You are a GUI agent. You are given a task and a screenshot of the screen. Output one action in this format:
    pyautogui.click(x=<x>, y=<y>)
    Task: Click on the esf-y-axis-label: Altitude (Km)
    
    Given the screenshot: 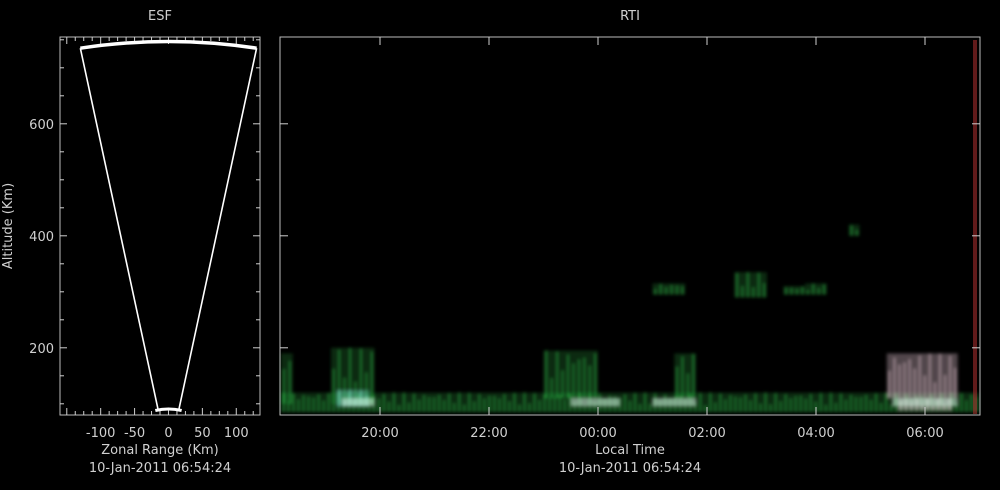 What is the action you would take?
    pyautogui.click(x=8, y=226)
    